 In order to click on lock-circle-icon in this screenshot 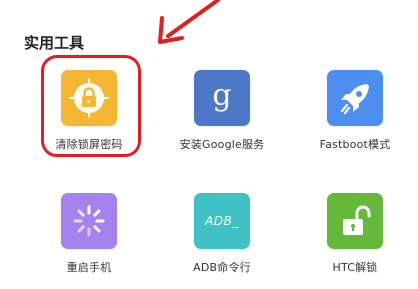, I will do `click(89, 98)`.